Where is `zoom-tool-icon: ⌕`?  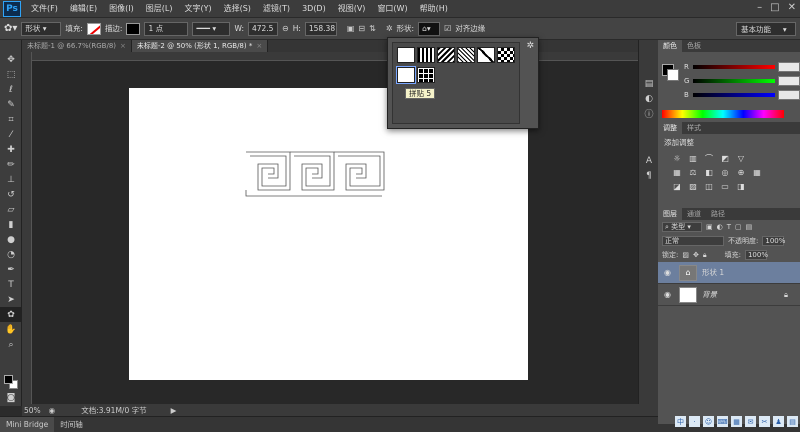 zoom-tool-icon: ⌕ is located at coordinates (11, 344).